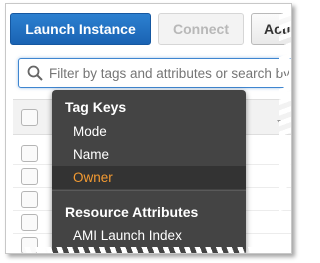 This screenshot has width=320, height=263. Describe the element at coordinates (80, 29) in the screenshot. I see `launch-instance-button: Launch Instance` at that location.